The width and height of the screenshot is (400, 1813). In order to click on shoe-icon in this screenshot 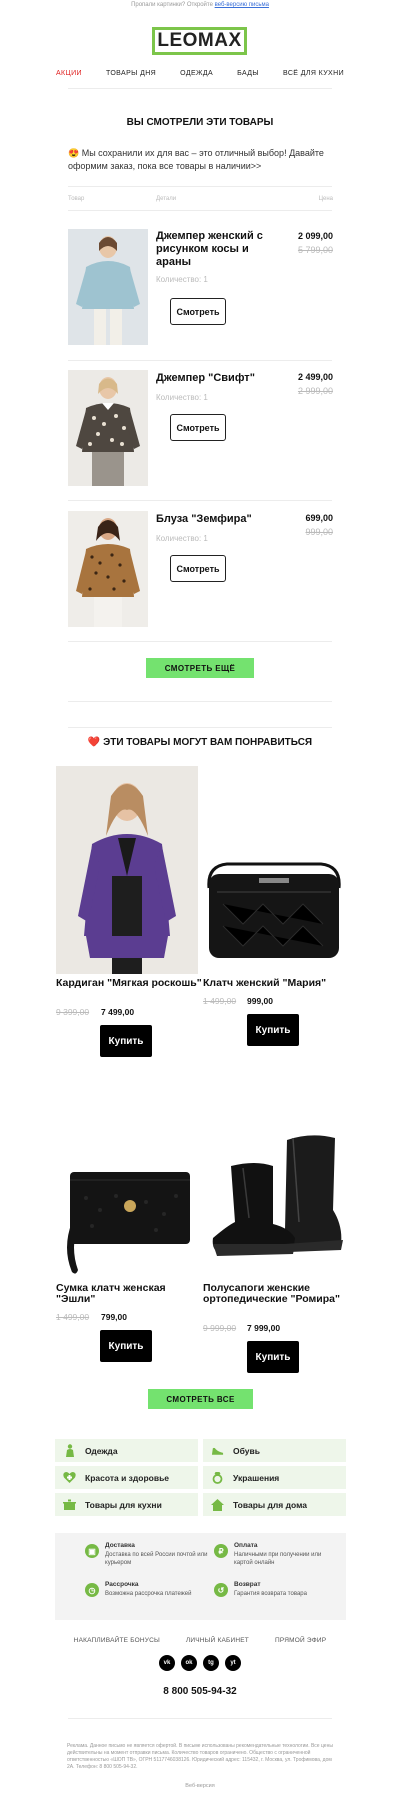, I will do `click(217, 1450)`.